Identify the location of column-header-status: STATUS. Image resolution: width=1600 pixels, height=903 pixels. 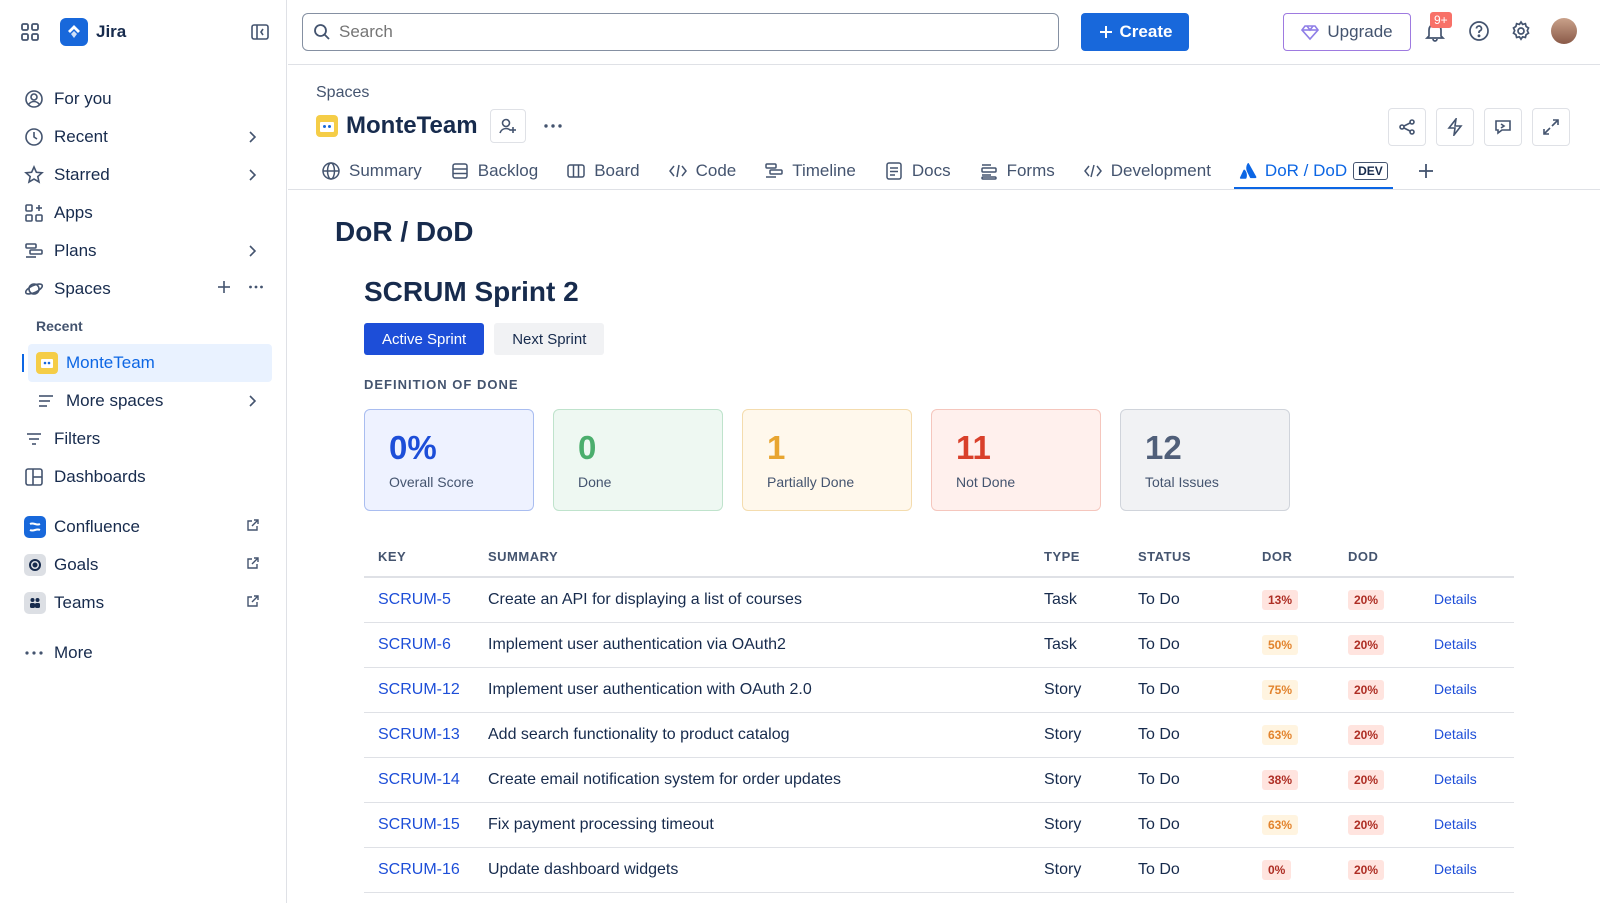
(1200, 556).